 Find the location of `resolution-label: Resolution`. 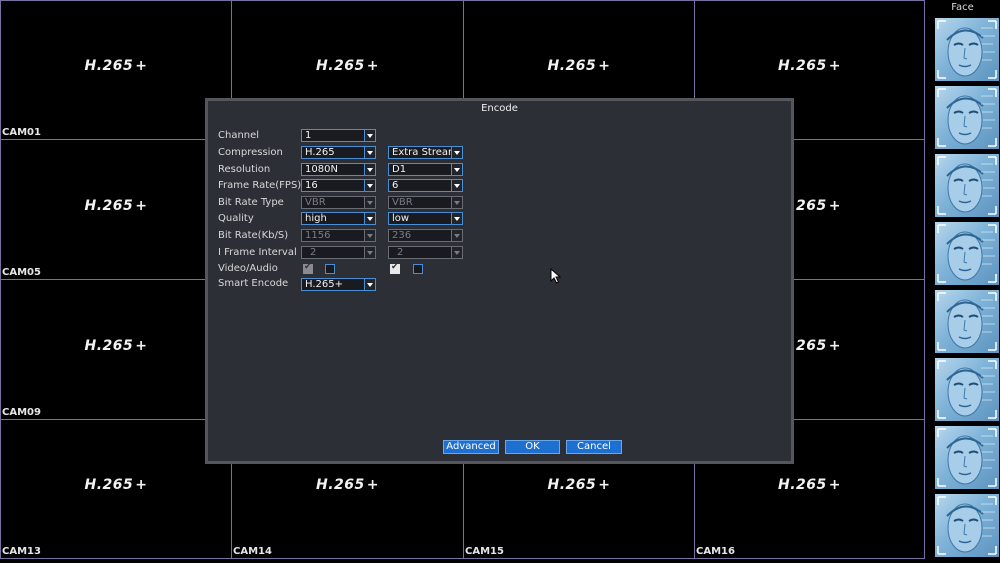

resolution-label: Resolution is located at coordinates (244, 169).